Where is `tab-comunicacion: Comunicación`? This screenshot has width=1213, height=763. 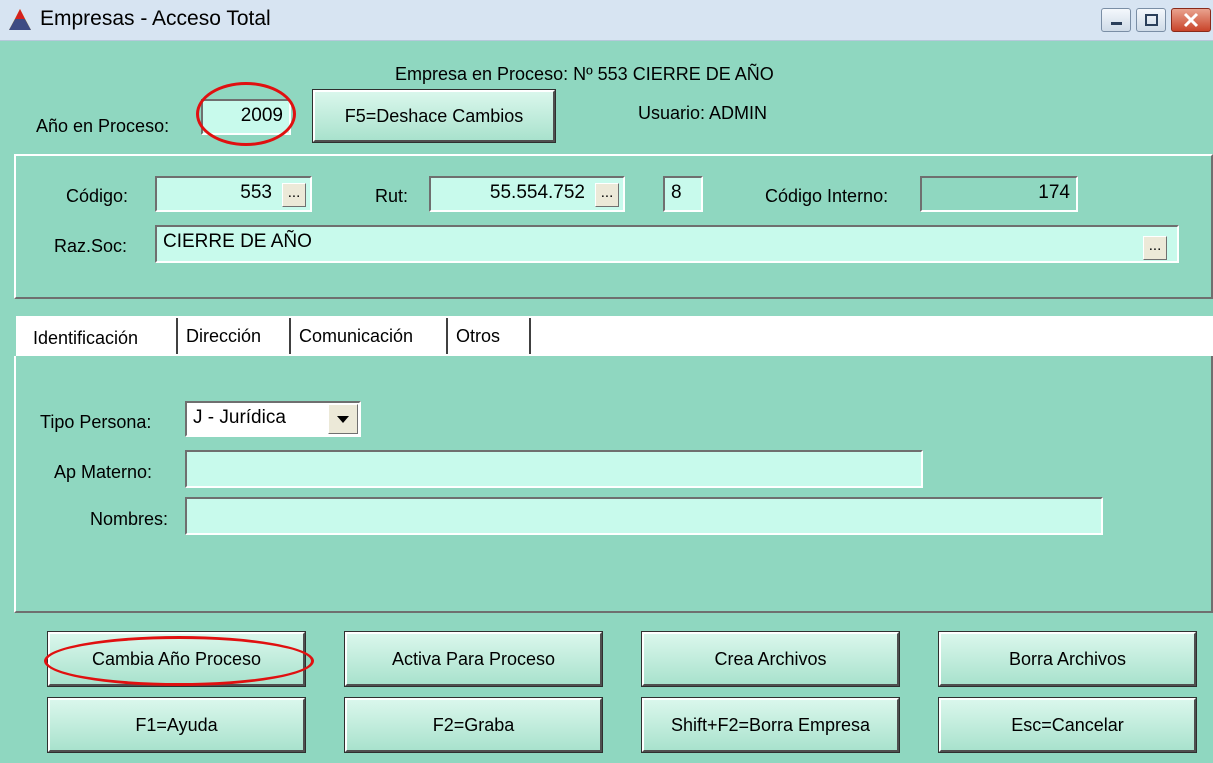
tab-comunicacion: Comunicación is located at coordinates (368, 337).